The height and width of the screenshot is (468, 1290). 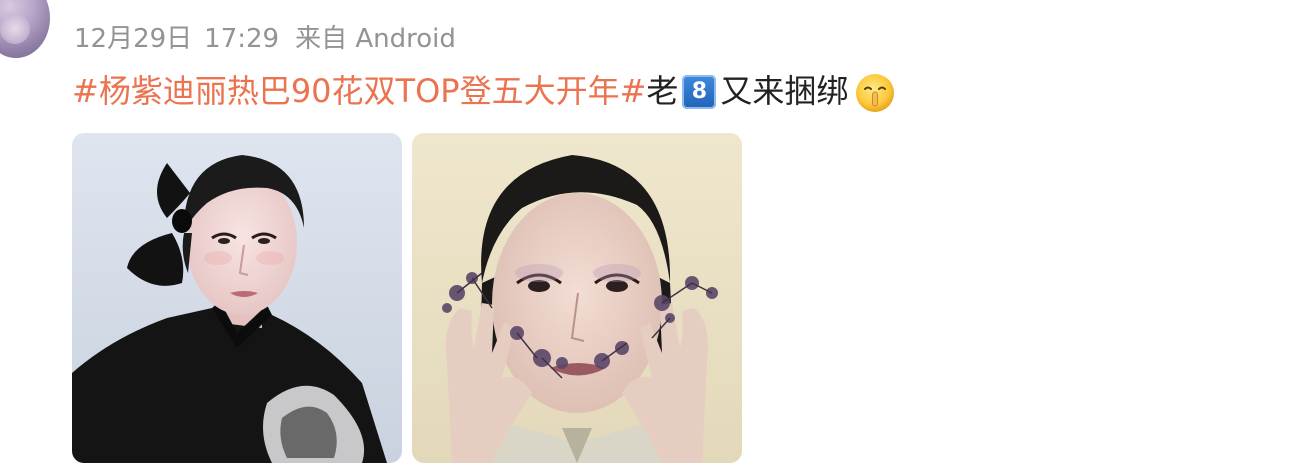 I want to click on post-text: #杨紫迪丽热巴90花双TOP登五大开年# 老 8 又来捆绑, so click(x=484, y=91).